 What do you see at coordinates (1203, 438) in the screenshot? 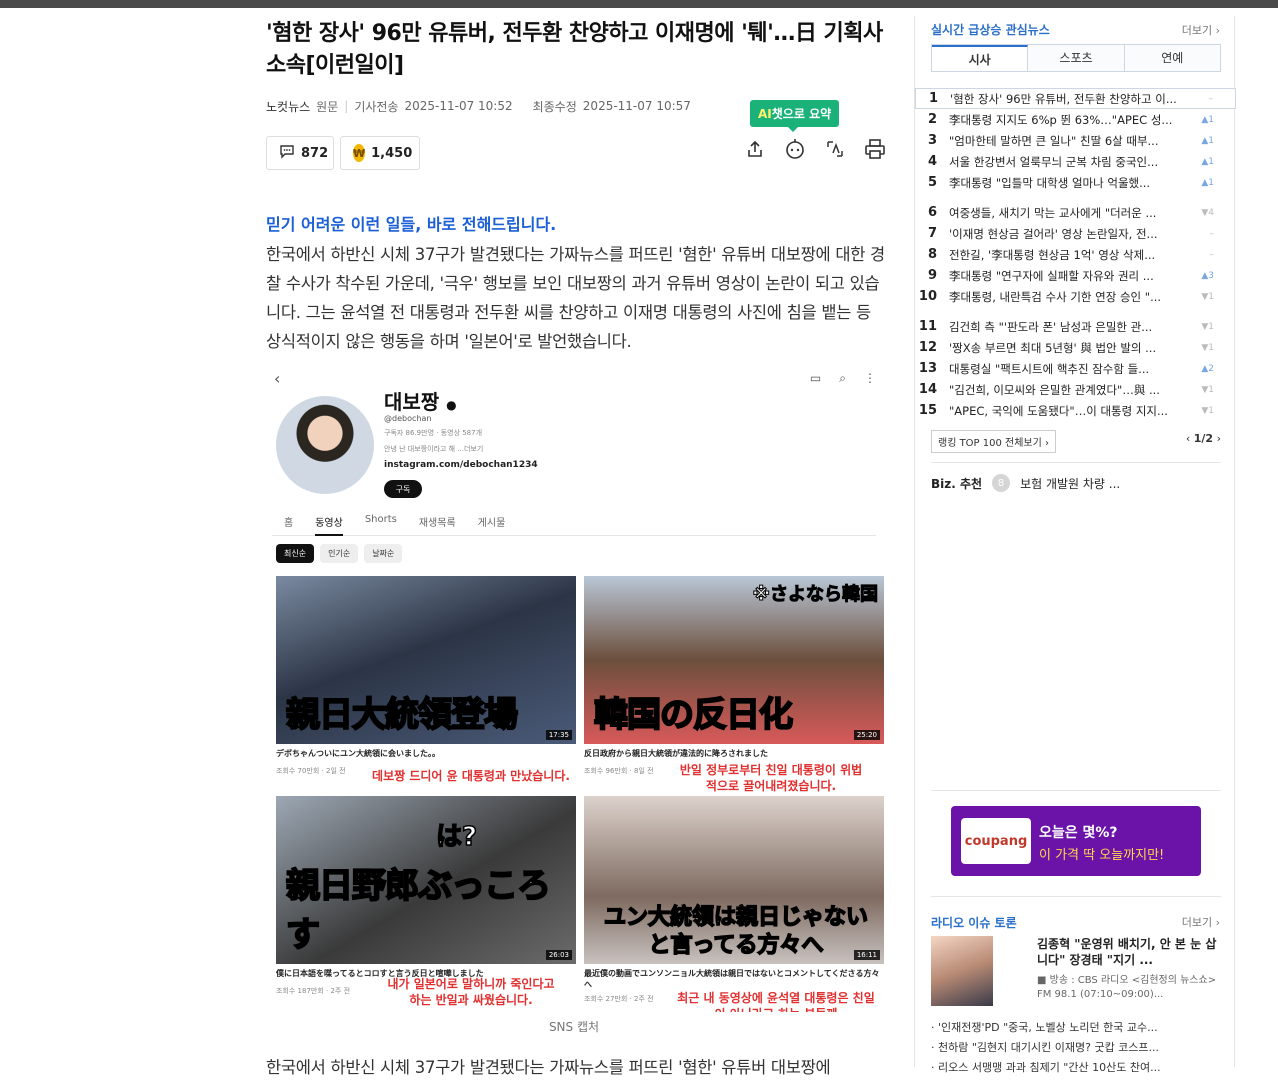
I see `pager: ‹ 1/2 ›` at bounding box center [1203, 438].